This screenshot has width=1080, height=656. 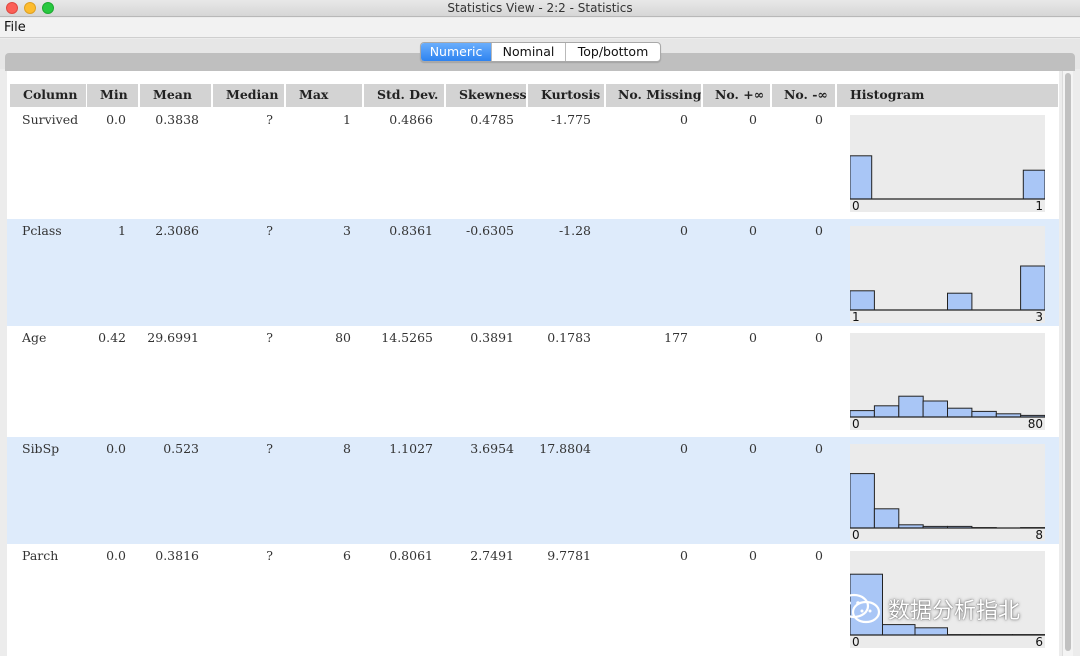 What do you see at coordinates (407, 337) in the screenshot?
I see `cell-std-dev: 14.5265` at bounding box center [407, 337].